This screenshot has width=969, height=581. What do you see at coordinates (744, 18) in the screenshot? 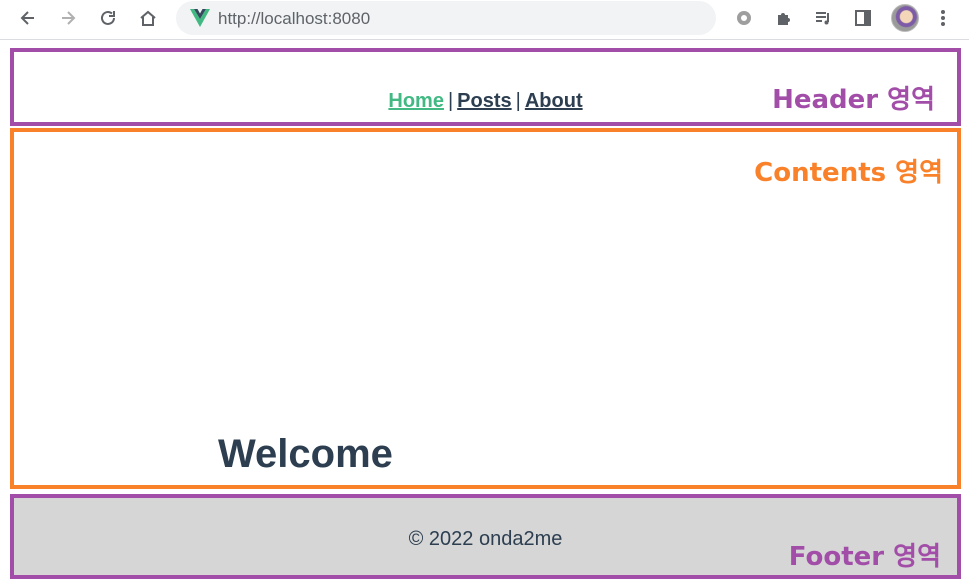
I see `gear-extension-icon` at bounding box center [744, 18].